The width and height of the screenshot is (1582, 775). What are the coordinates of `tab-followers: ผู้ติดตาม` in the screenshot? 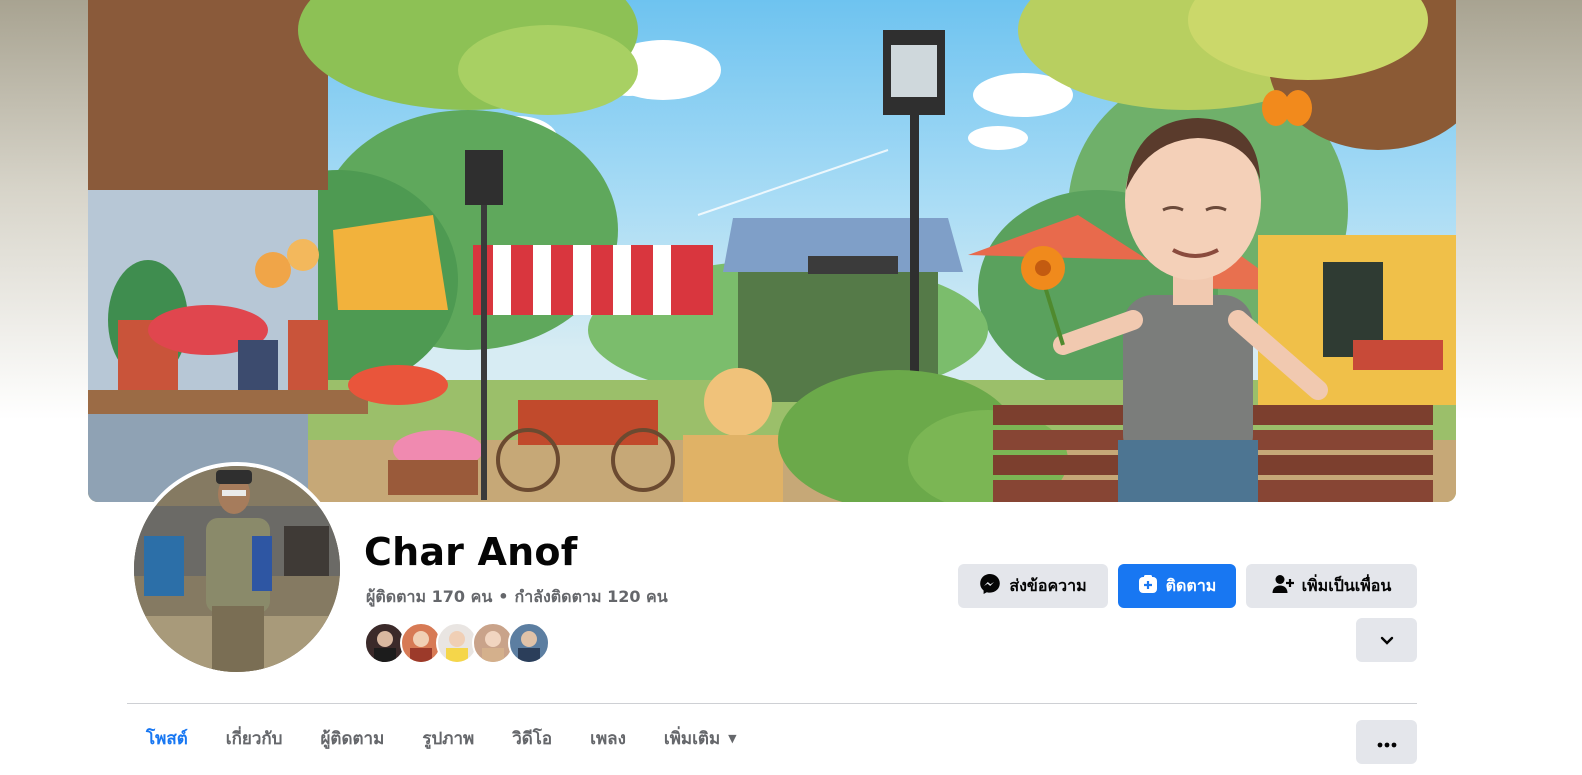 It's located at (352, 738).